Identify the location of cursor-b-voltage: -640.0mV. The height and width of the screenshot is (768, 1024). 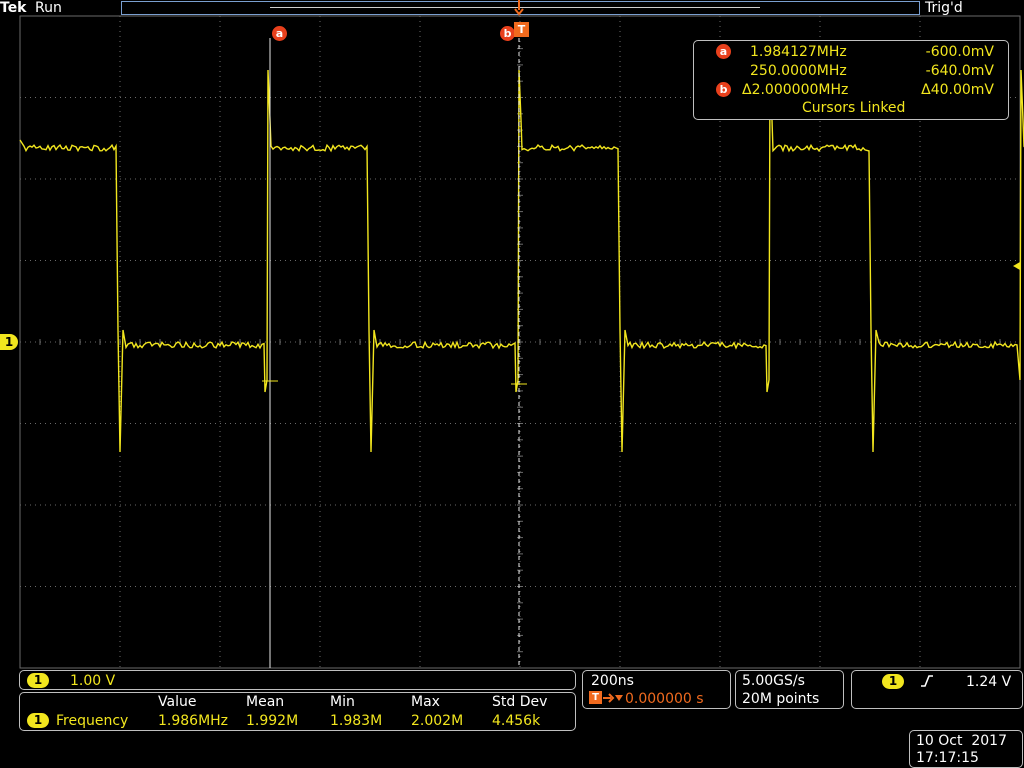
(960, 71).